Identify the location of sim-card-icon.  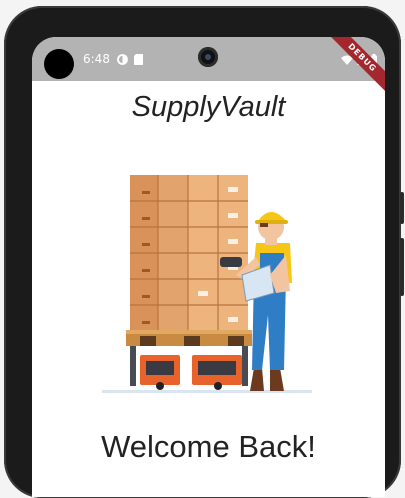
(138, 61).